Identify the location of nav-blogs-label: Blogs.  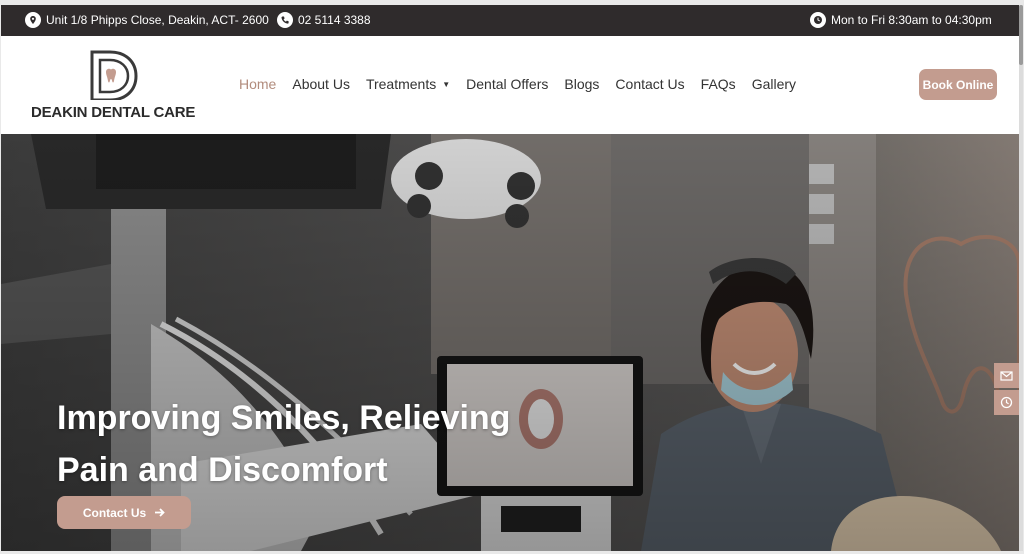
(582, 84).